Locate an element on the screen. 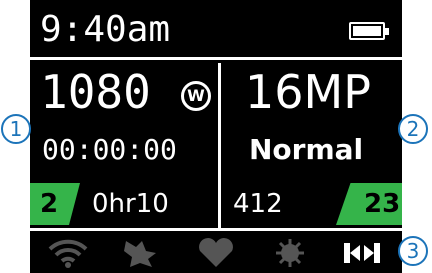  settings-icon is located at coordinates (290, 253).